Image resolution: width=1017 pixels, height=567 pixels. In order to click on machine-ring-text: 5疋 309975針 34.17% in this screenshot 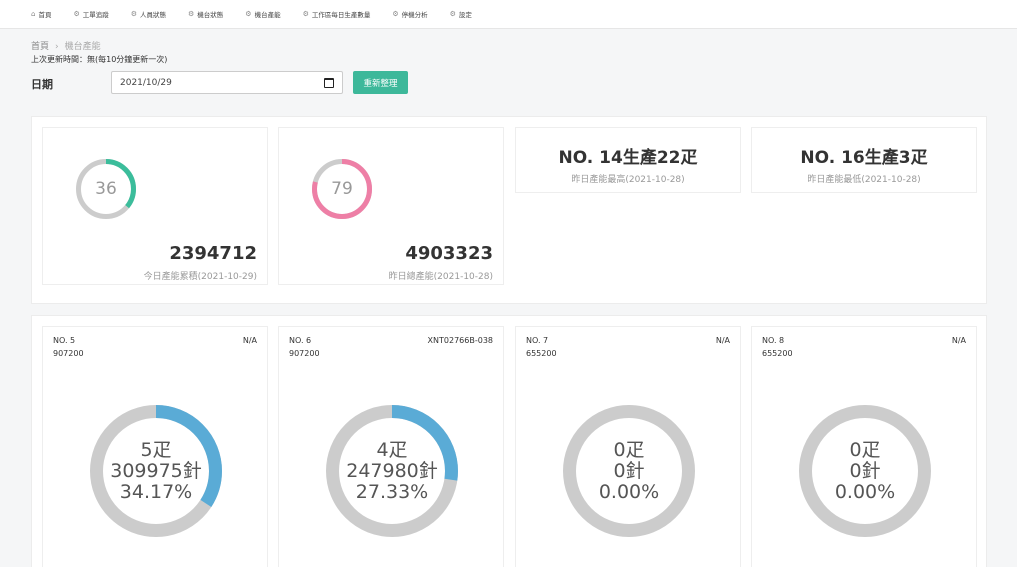, I will do `click(156, 471)`.